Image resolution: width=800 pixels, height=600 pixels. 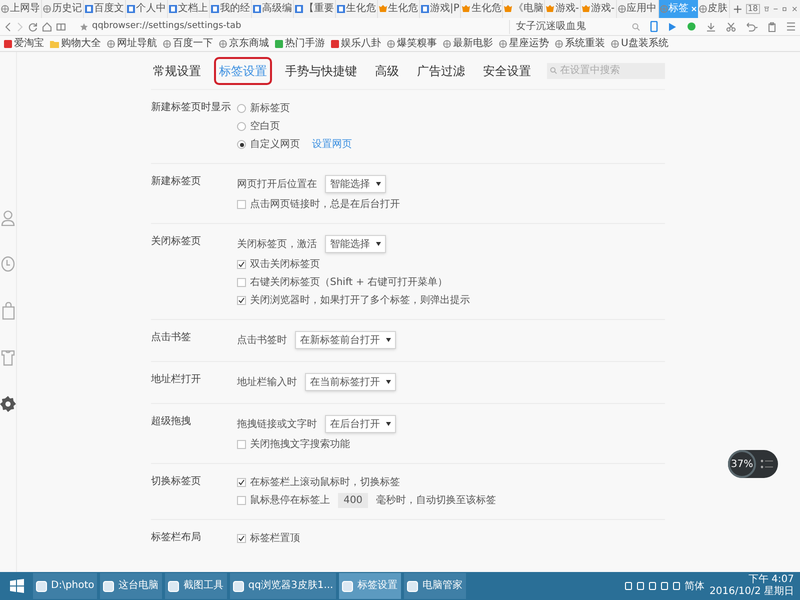 What do you see at coordinates (24, 43) in the screenshot?
I see `bookmark-link: 爱淘宝` at bounding box center [24, 43].